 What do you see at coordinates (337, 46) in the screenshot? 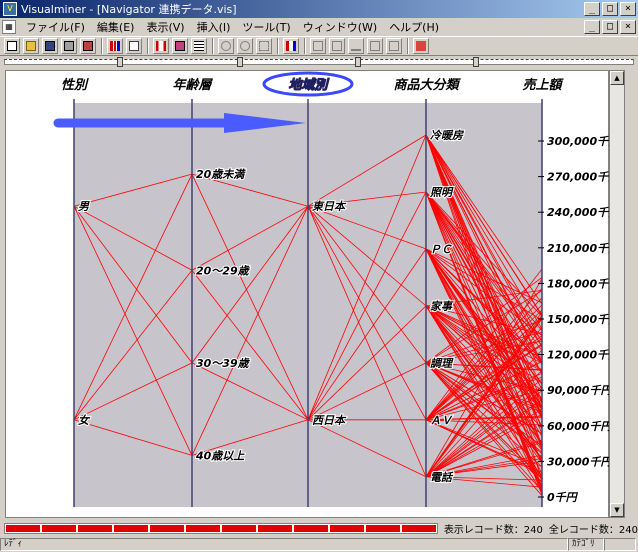
I see `layout-icon` at bounding box center [337, 46].